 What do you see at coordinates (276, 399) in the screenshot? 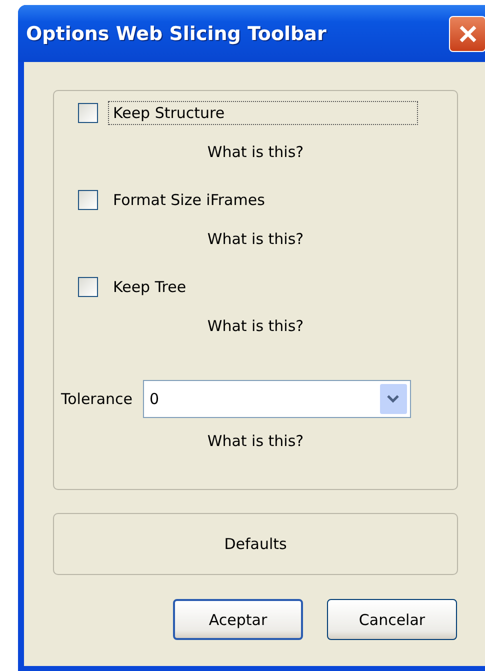
I see `tolerance-dropdown: 0` at bounding box center [276, 399].